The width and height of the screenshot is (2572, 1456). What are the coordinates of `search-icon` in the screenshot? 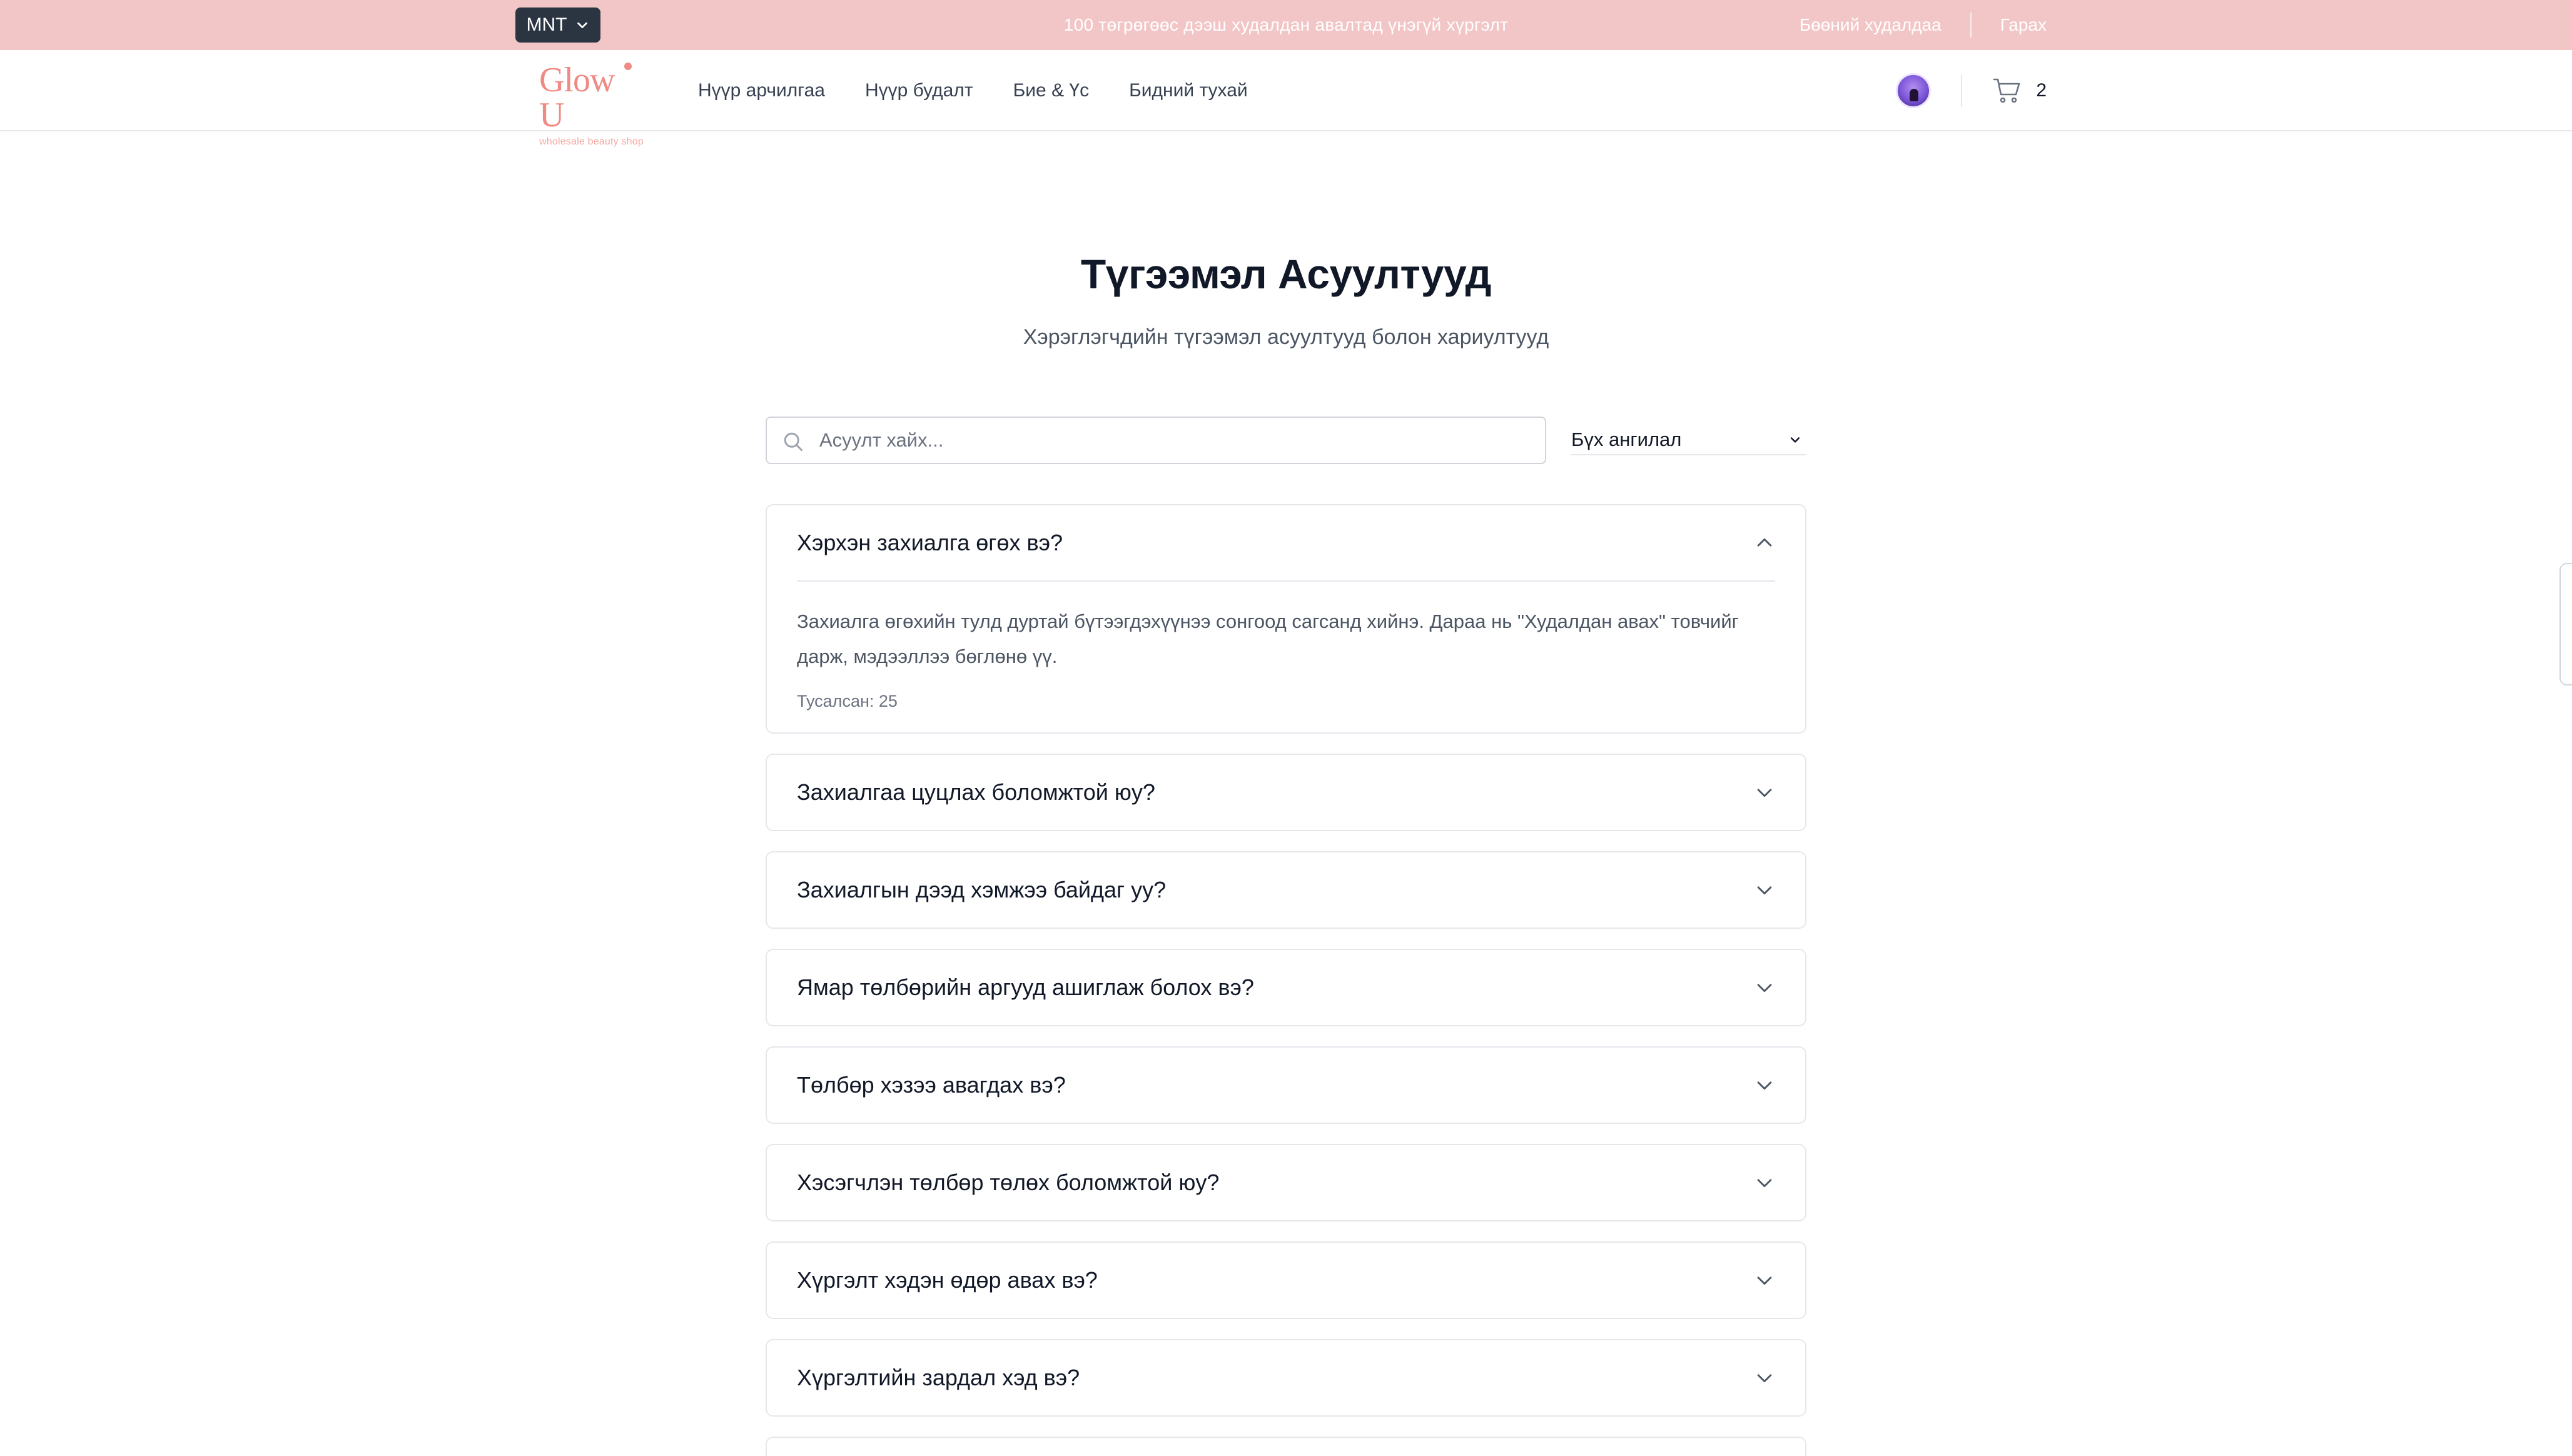 It's located at (793, 441).